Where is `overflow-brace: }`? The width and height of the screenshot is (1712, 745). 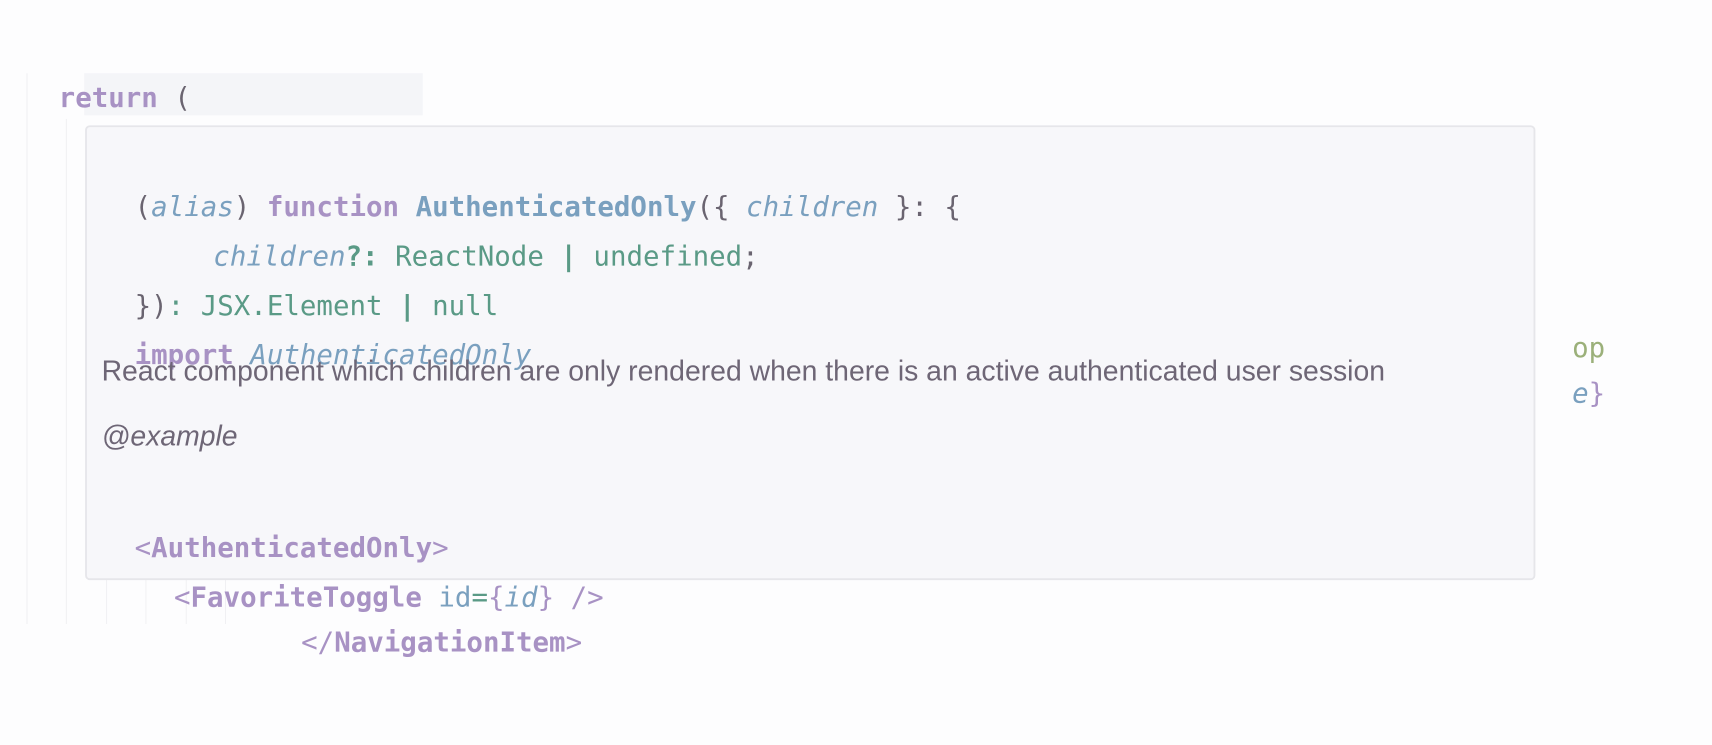 overflow-brace: } is located at coordinates (1597, 393).